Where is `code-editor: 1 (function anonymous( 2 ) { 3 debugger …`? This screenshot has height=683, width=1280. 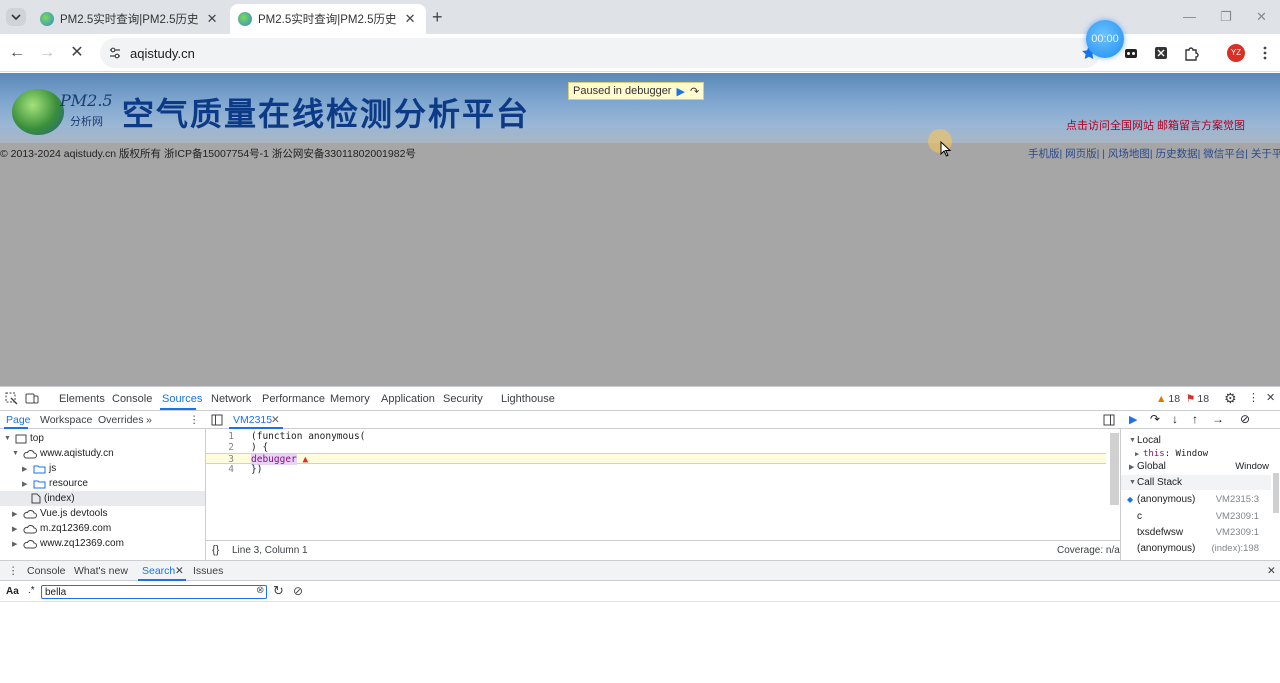
code-editor: 1 (function anonymous( 2 ) { 3 debugger … is located at coordinates (662, 484).